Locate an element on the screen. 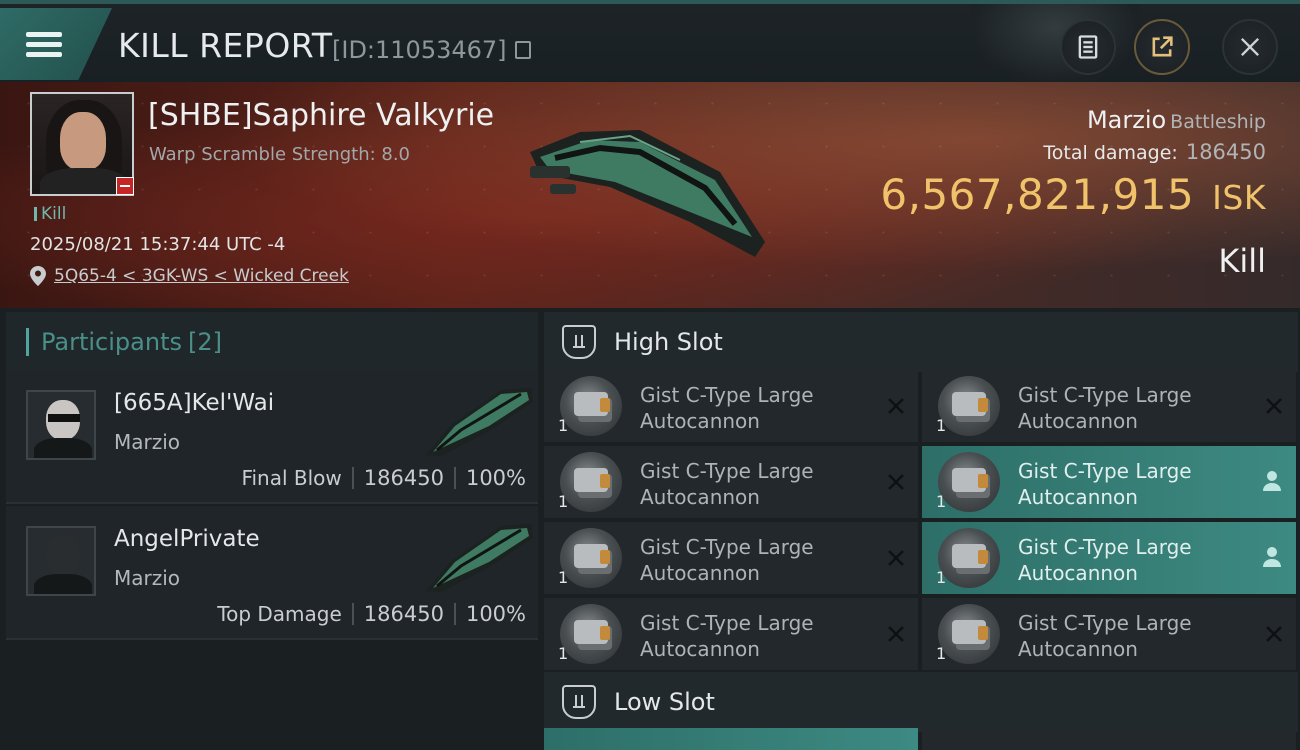  total-damage-value: 186450 is located at coordinates (1225, 152).